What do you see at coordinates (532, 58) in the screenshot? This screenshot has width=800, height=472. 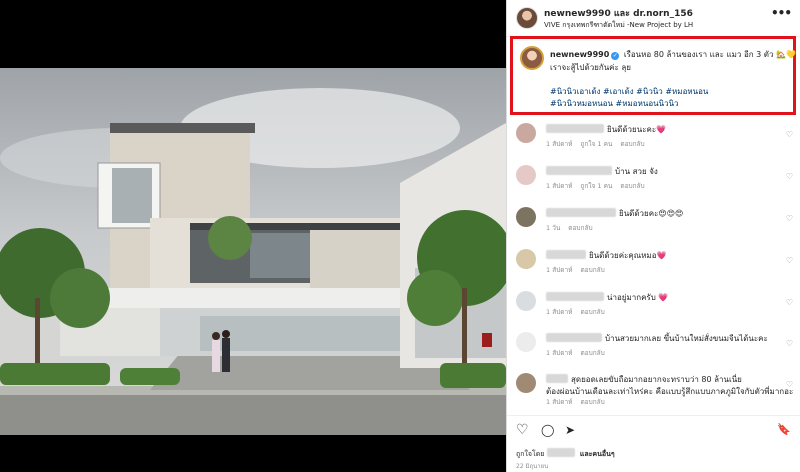 I see `caption-avatar` at bounding box center [532, 58].